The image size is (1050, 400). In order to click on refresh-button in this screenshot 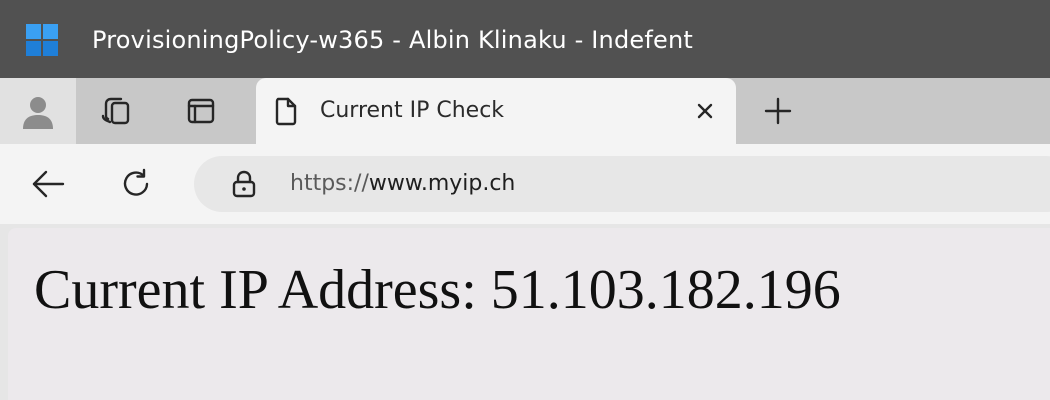, I will do `click(136, 184)`.